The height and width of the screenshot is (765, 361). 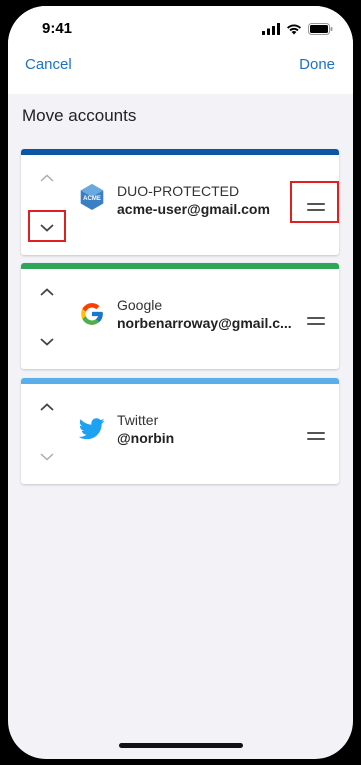 What do you see at coordinates (180, 70) in the screenshot?
I see `nav-bar: Cancel Done` at bounding box center [180, 70].